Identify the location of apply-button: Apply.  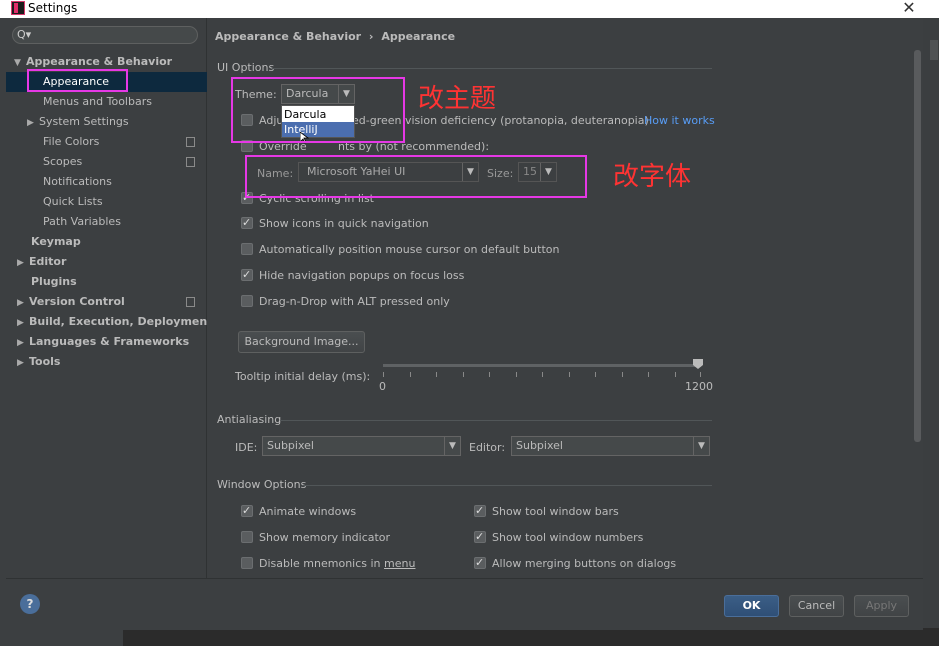
(881, 606).